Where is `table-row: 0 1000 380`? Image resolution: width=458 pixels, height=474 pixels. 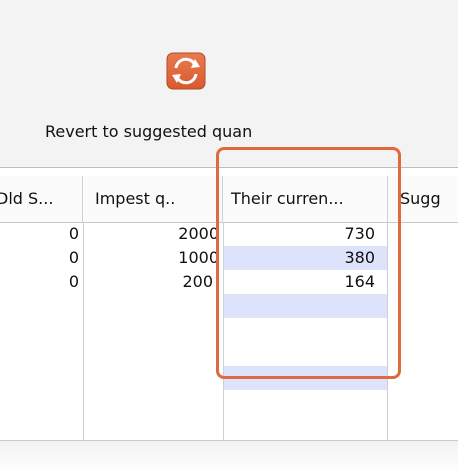 table-row: 0 1000 380 is located at coordinates (229, 258).